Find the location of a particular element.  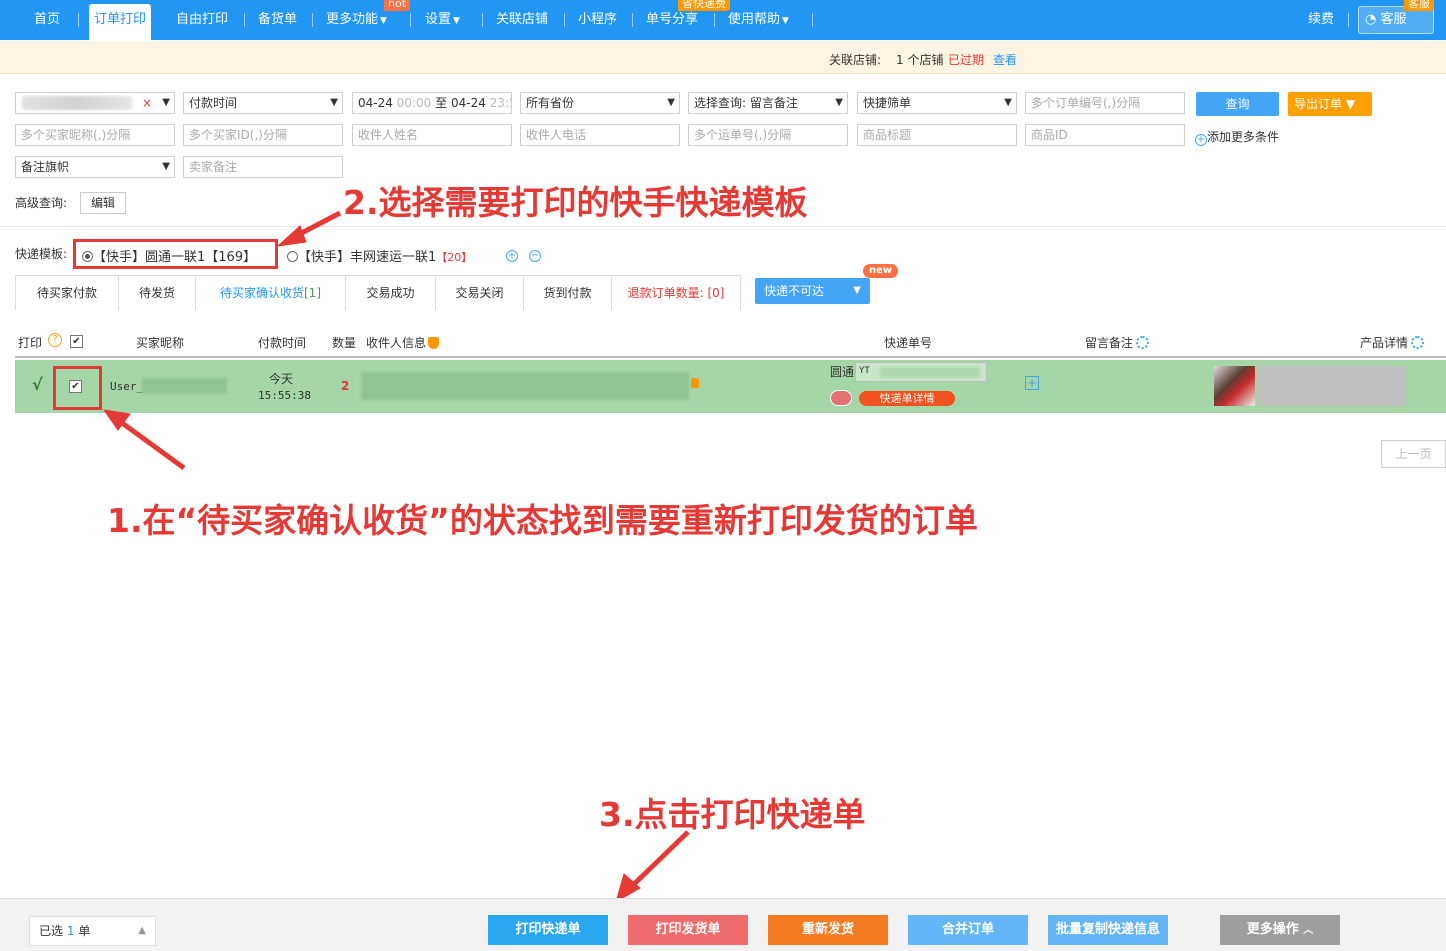

selected-count: 1 is located at coordinates (70, 931).